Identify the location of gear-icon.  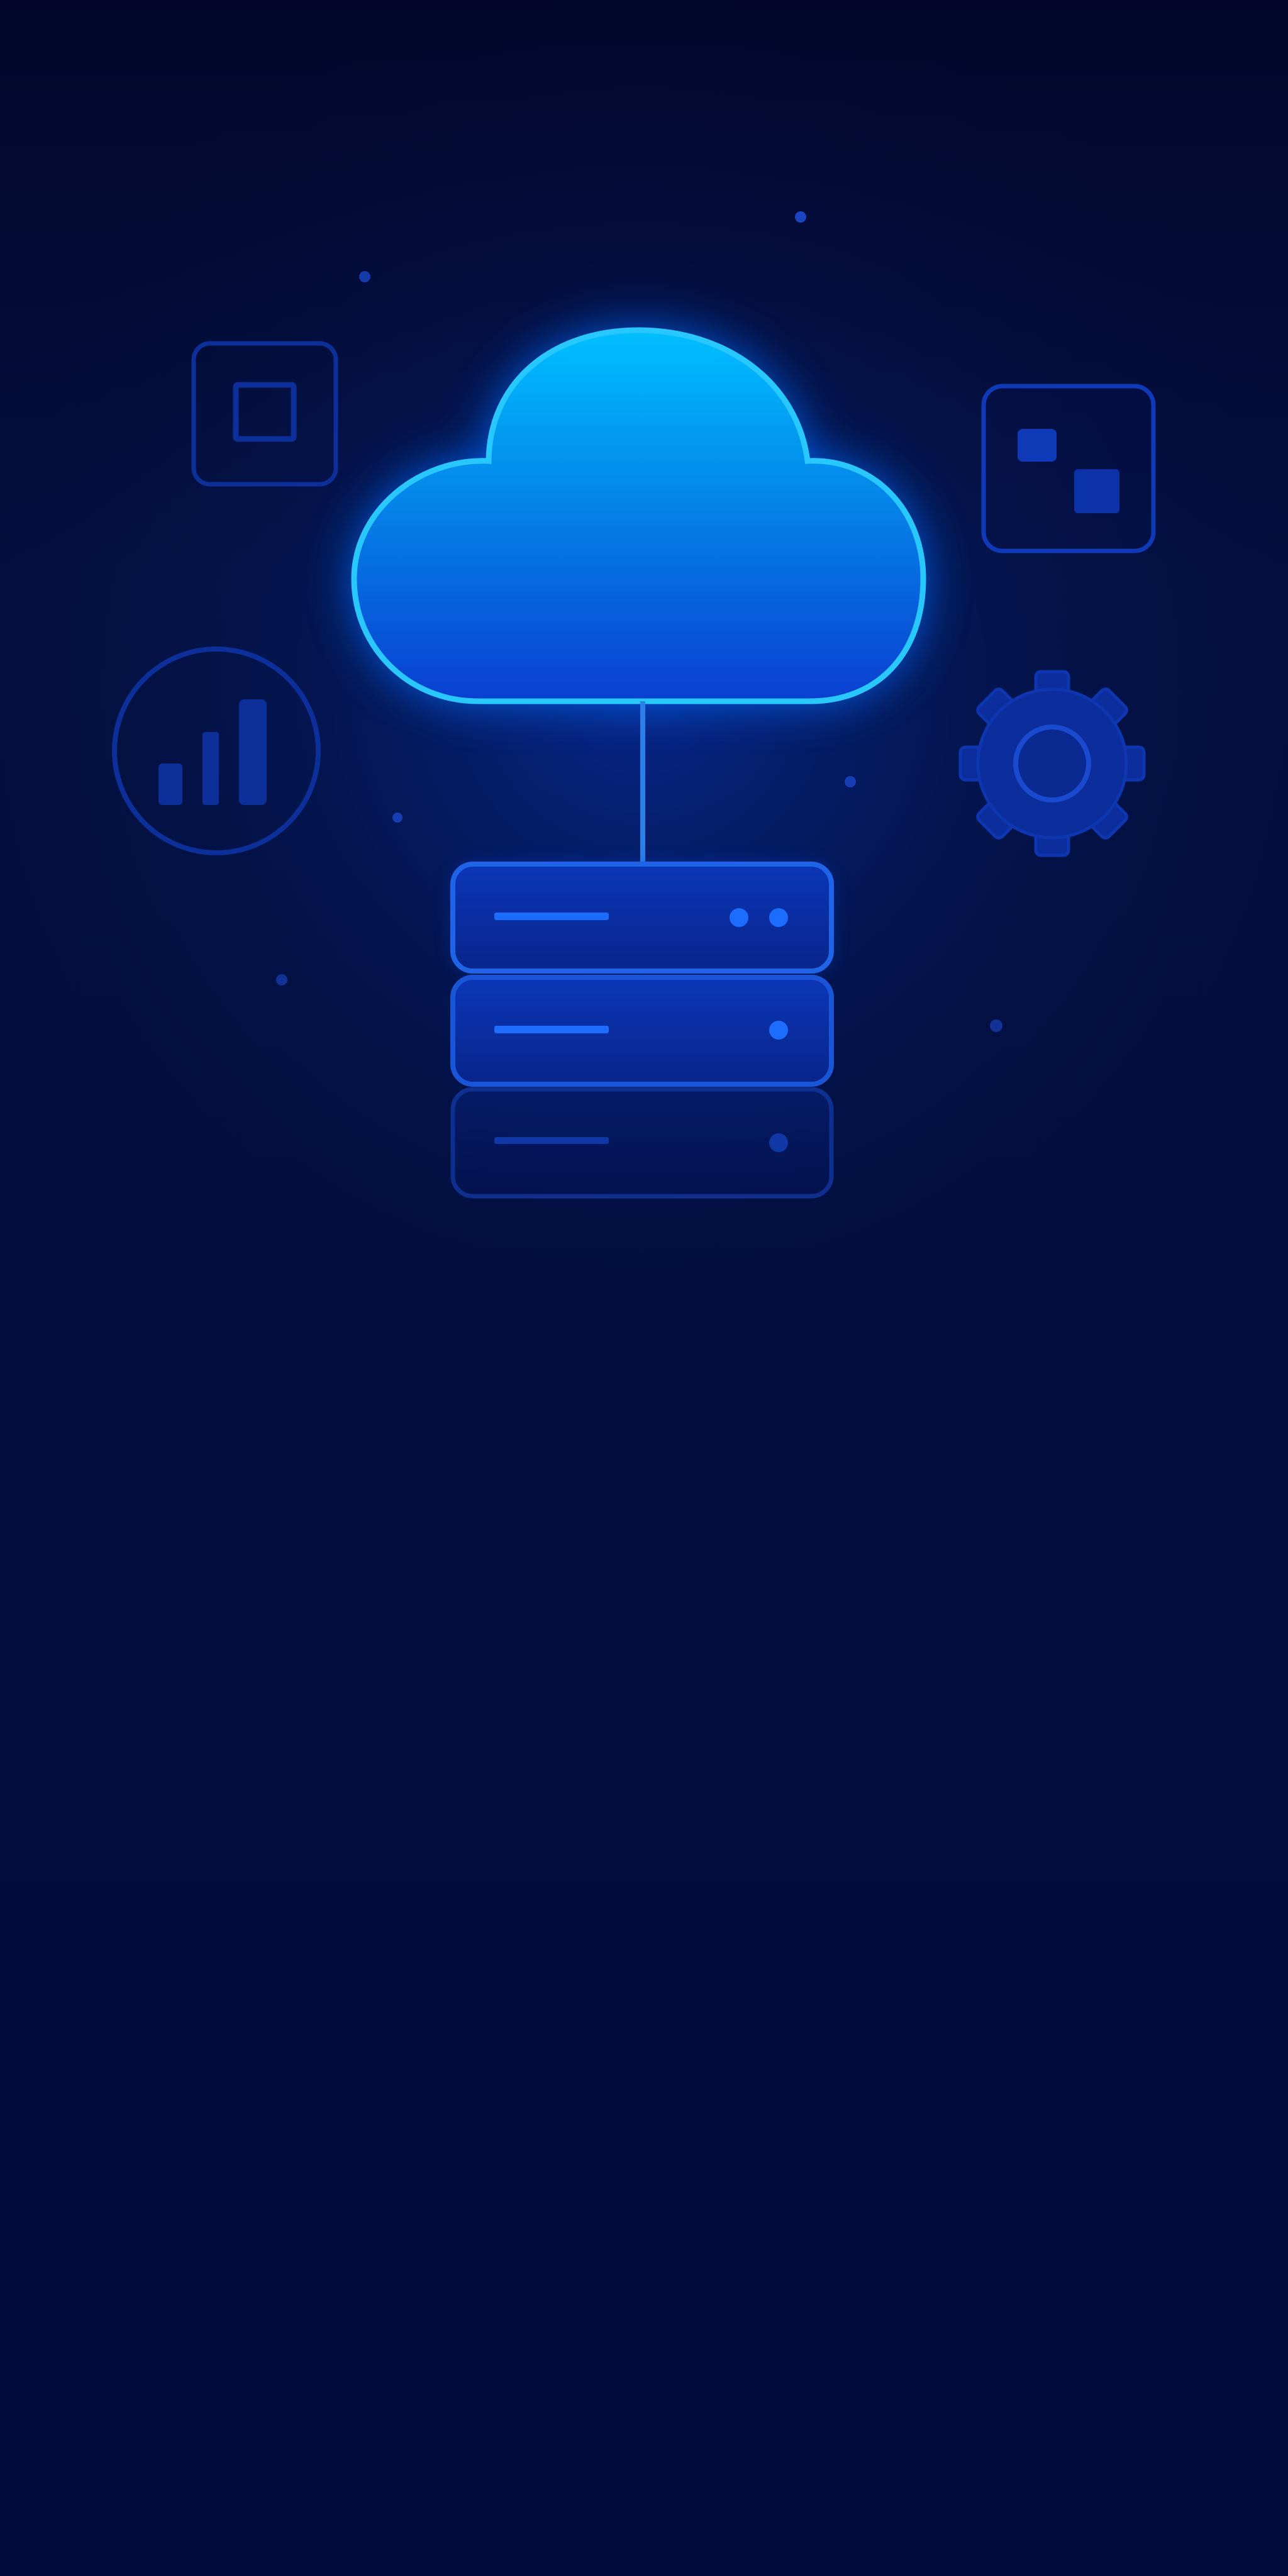
(1052, 763).